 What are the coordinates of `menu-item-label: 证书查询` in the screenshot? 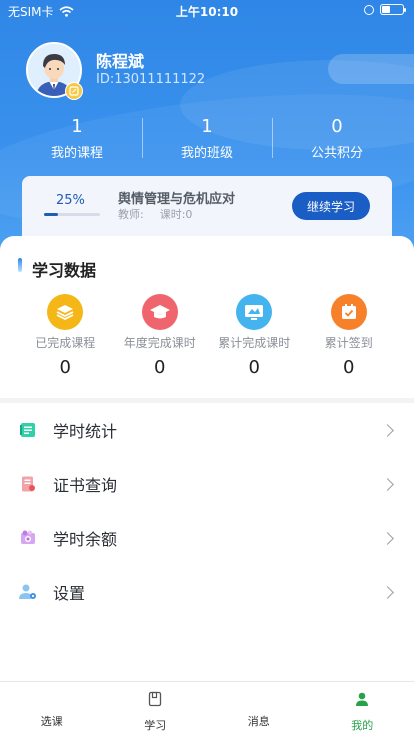 It's located at (85, 485).